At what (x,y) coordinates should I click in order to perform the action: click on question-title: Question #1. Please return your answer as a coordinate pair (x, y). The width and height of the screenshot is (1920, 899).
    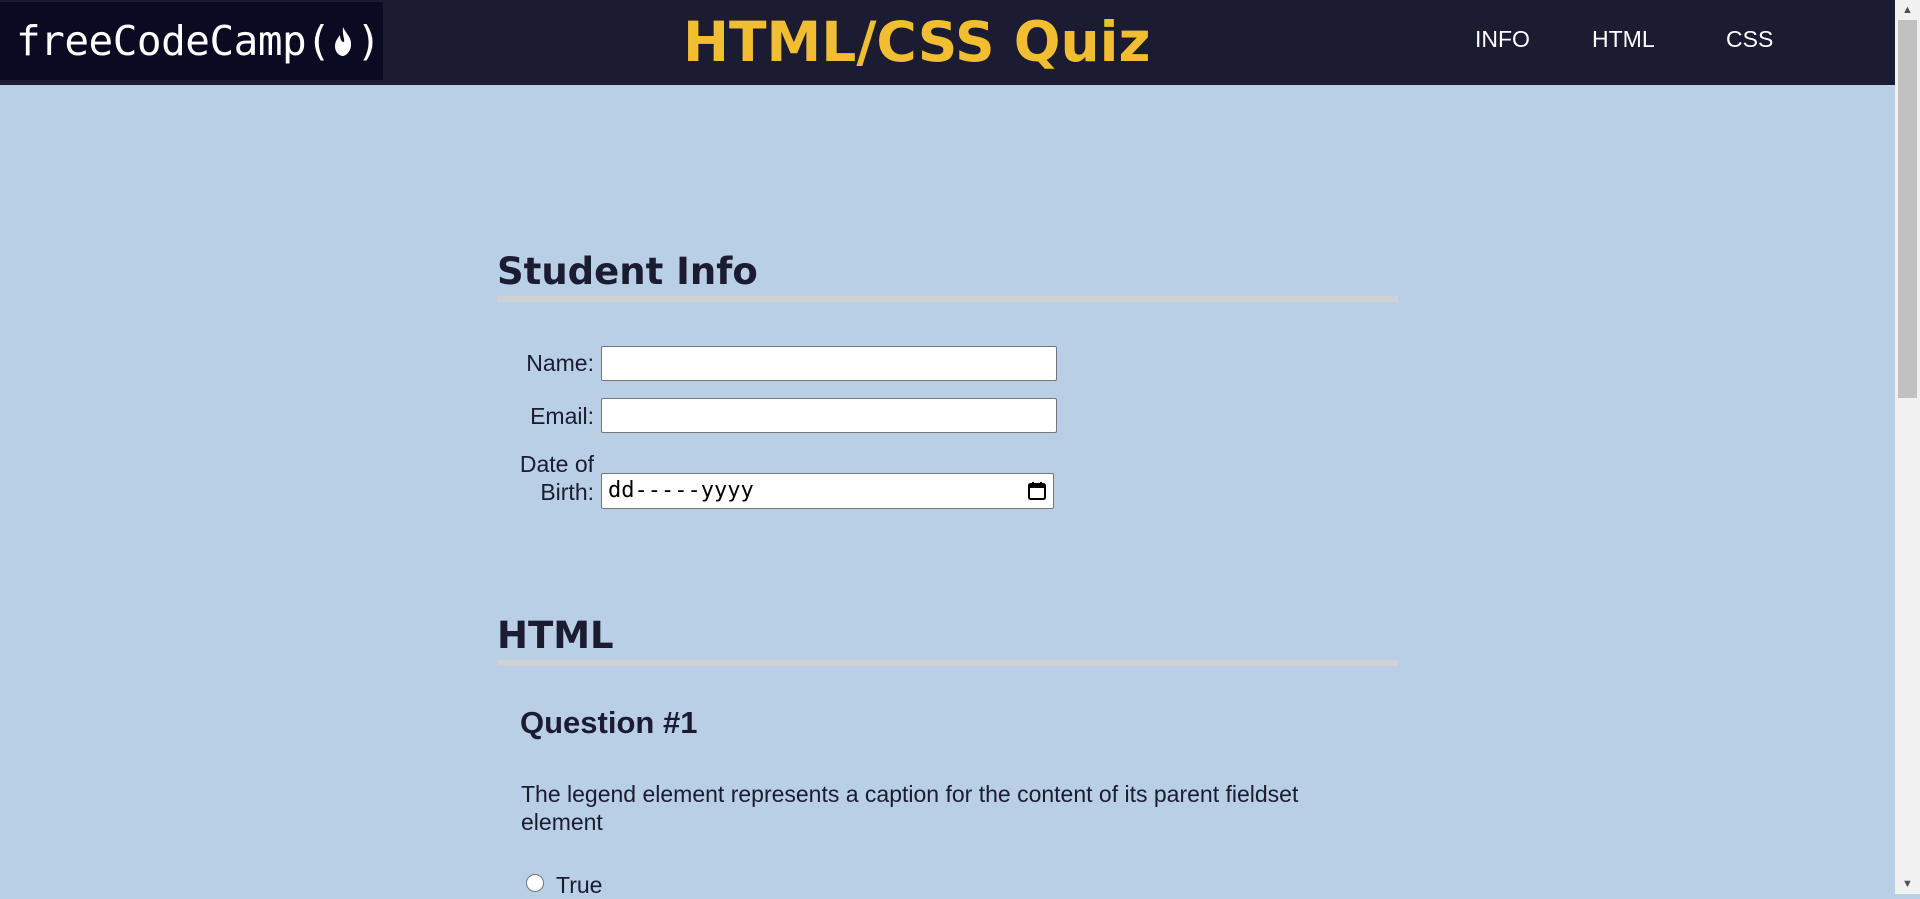
    Looking at the image, I should click on (609, 722).